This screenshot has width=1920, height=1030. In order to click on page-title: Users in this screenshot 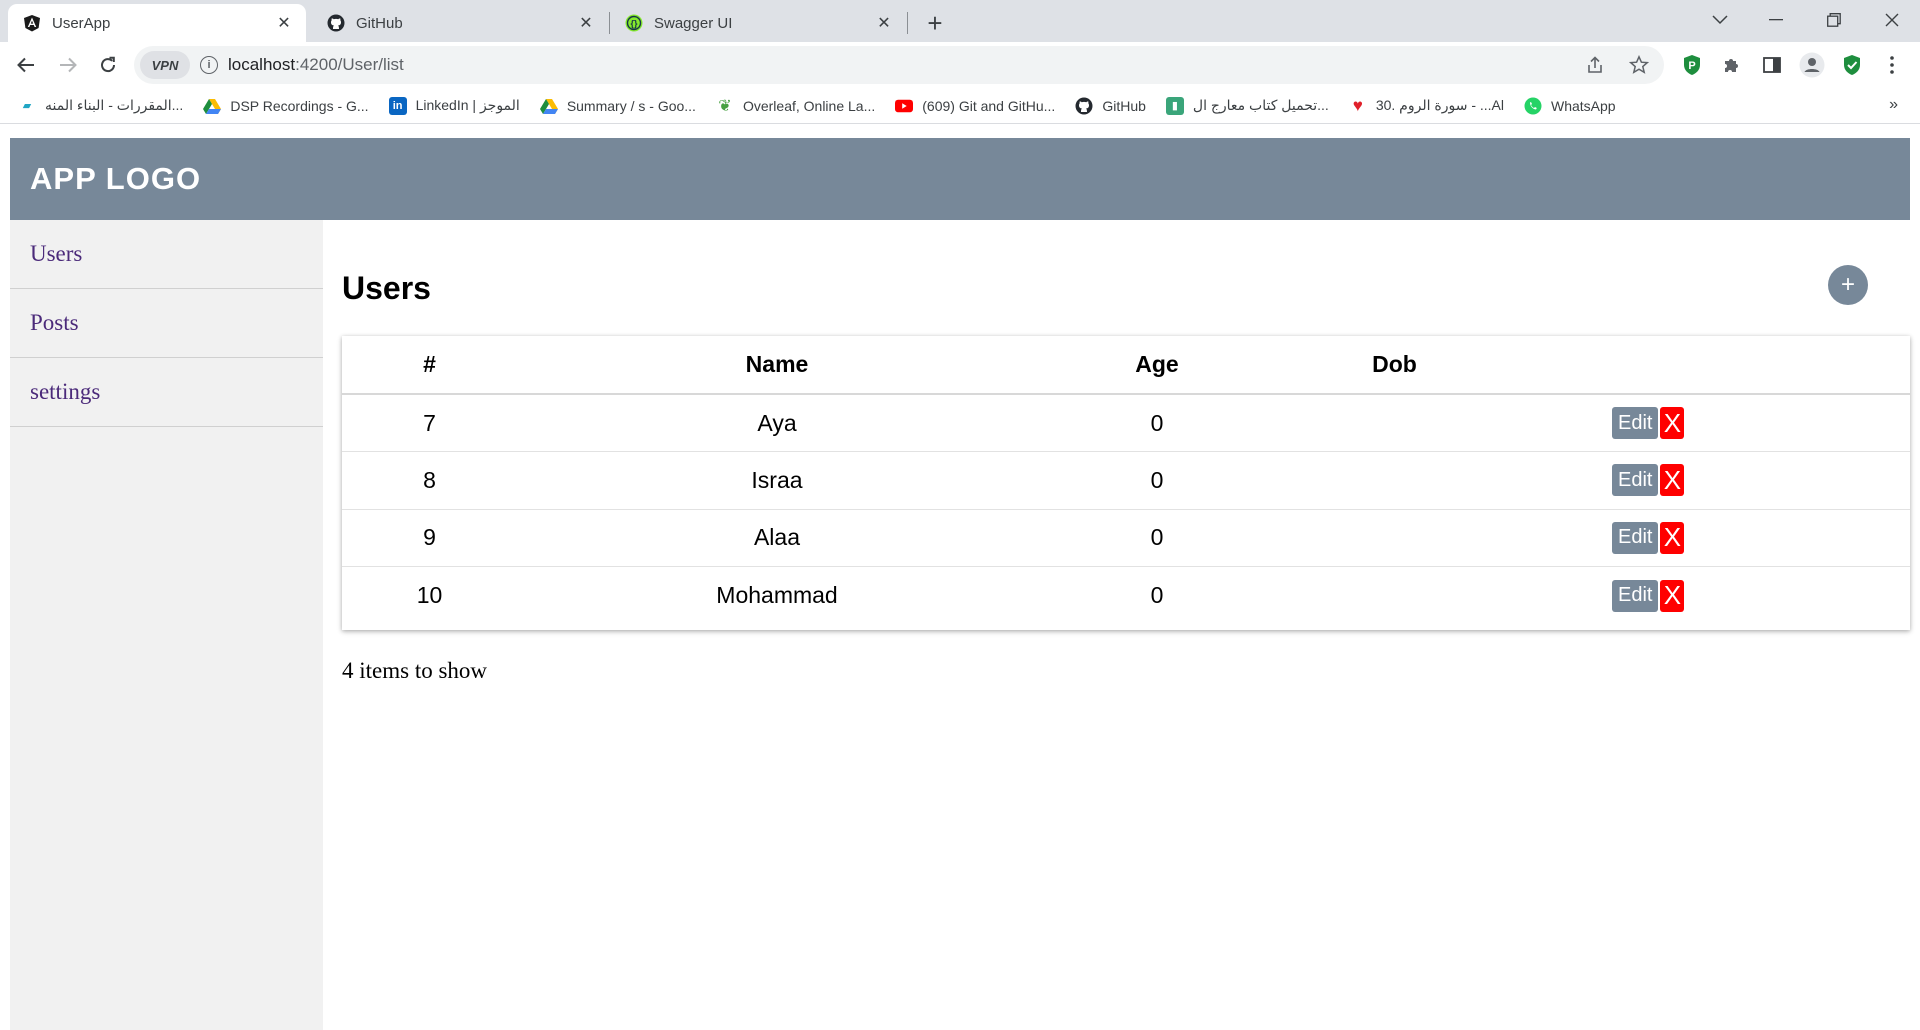, I will do `click(386, 288)`.